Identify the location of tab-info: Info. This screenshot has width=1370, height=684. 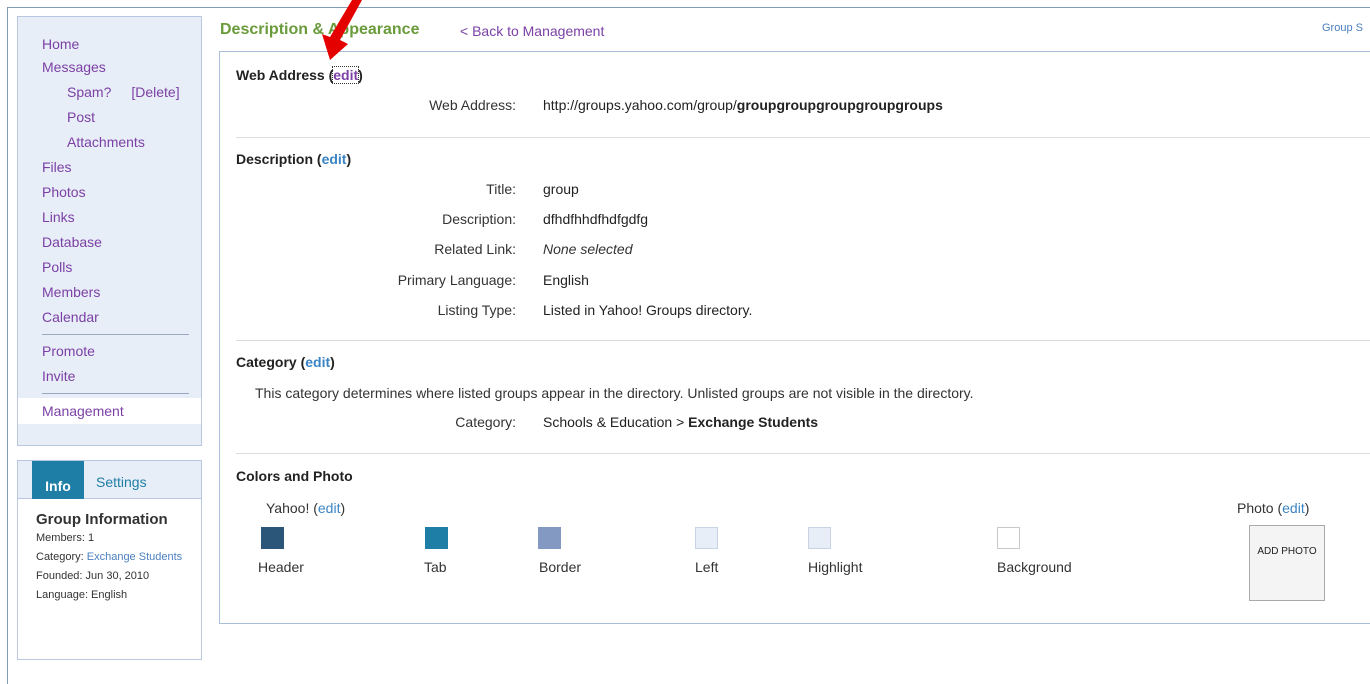
(58, 480).